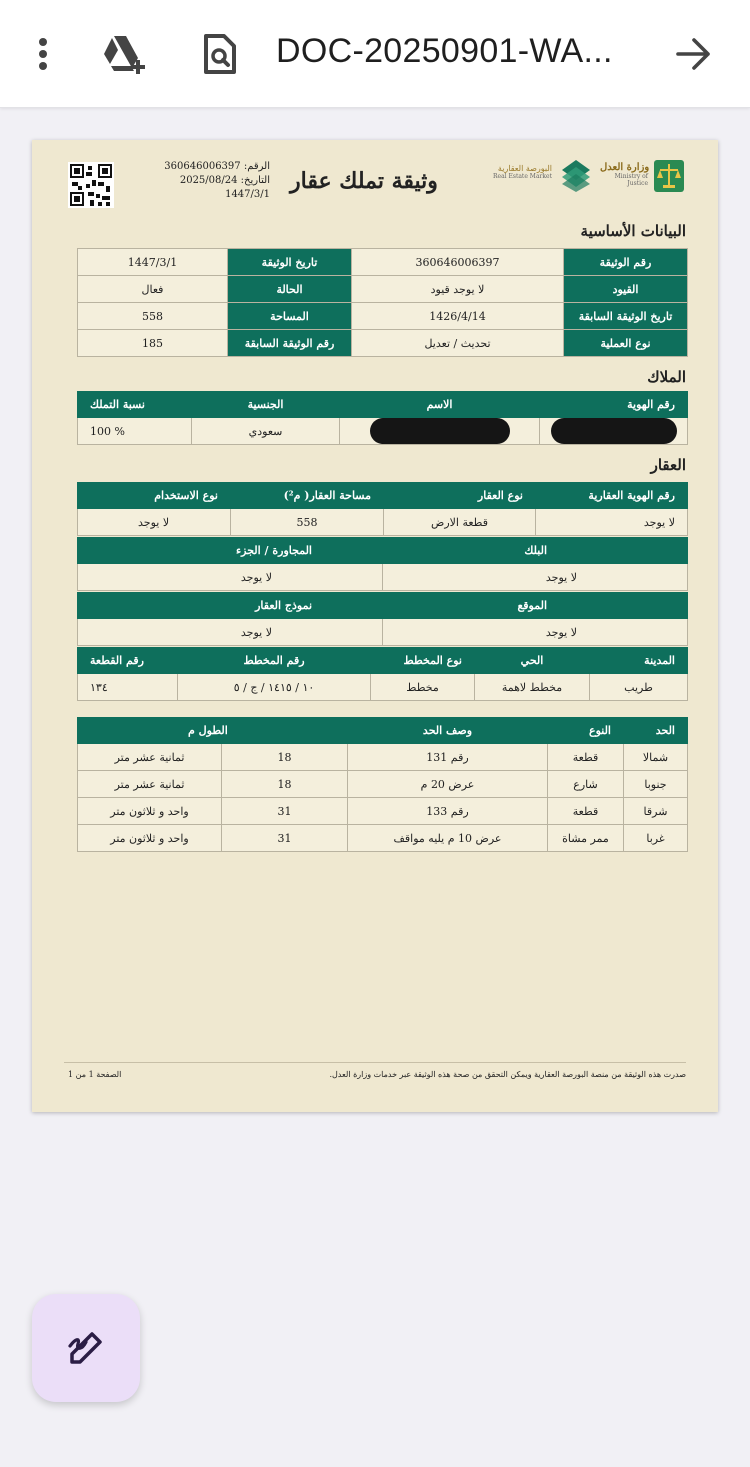 The height and width of the screenshot is (1467, 750). Describe the element at coordinates (669, 176) in the screenshot. I see `justice-emblem-icon` at that location.